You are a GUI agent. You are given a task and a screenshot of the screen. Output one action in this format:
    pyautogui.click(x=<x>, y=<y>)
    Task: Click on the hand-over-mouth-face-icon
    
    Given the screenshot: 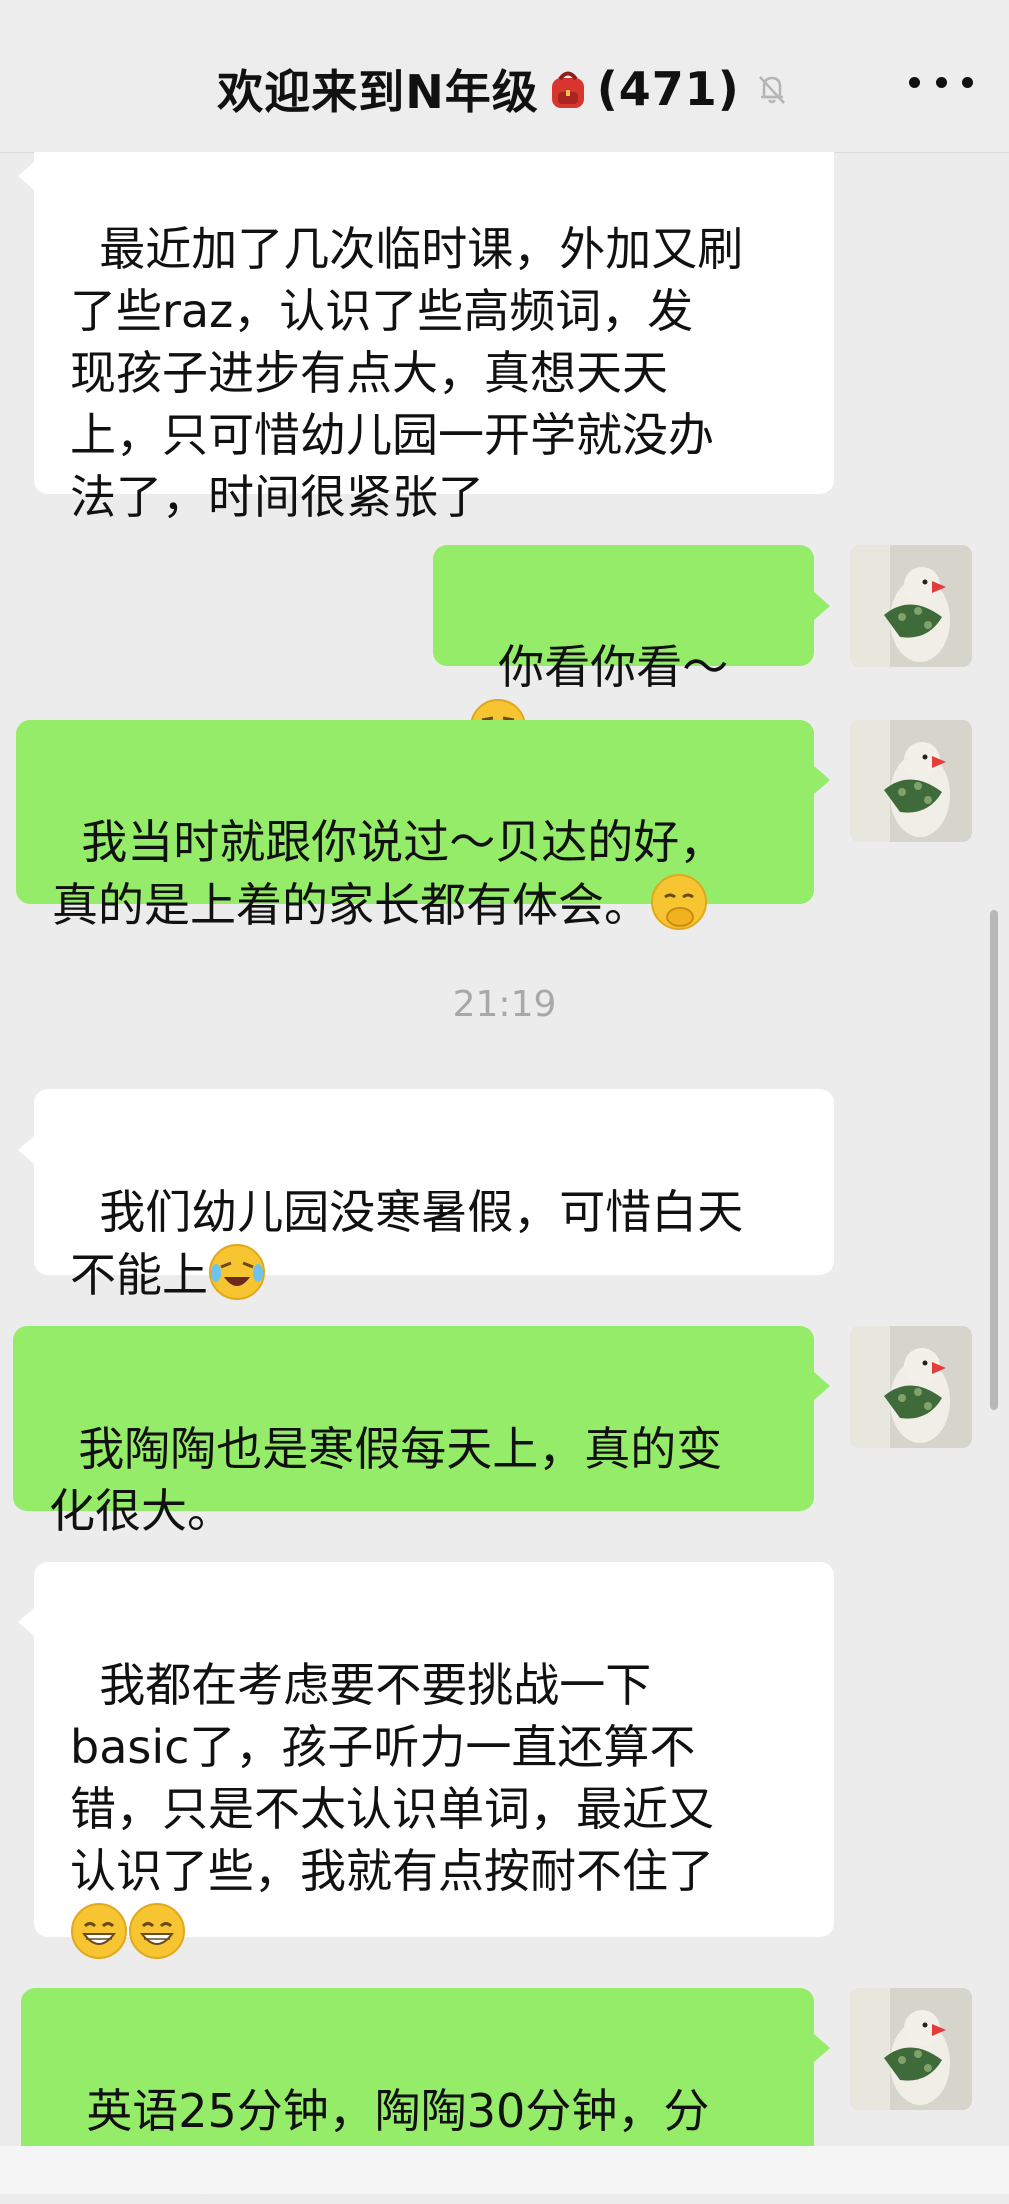 What is the action you would take?
    pyautogui.click(x=679, y=902)
    